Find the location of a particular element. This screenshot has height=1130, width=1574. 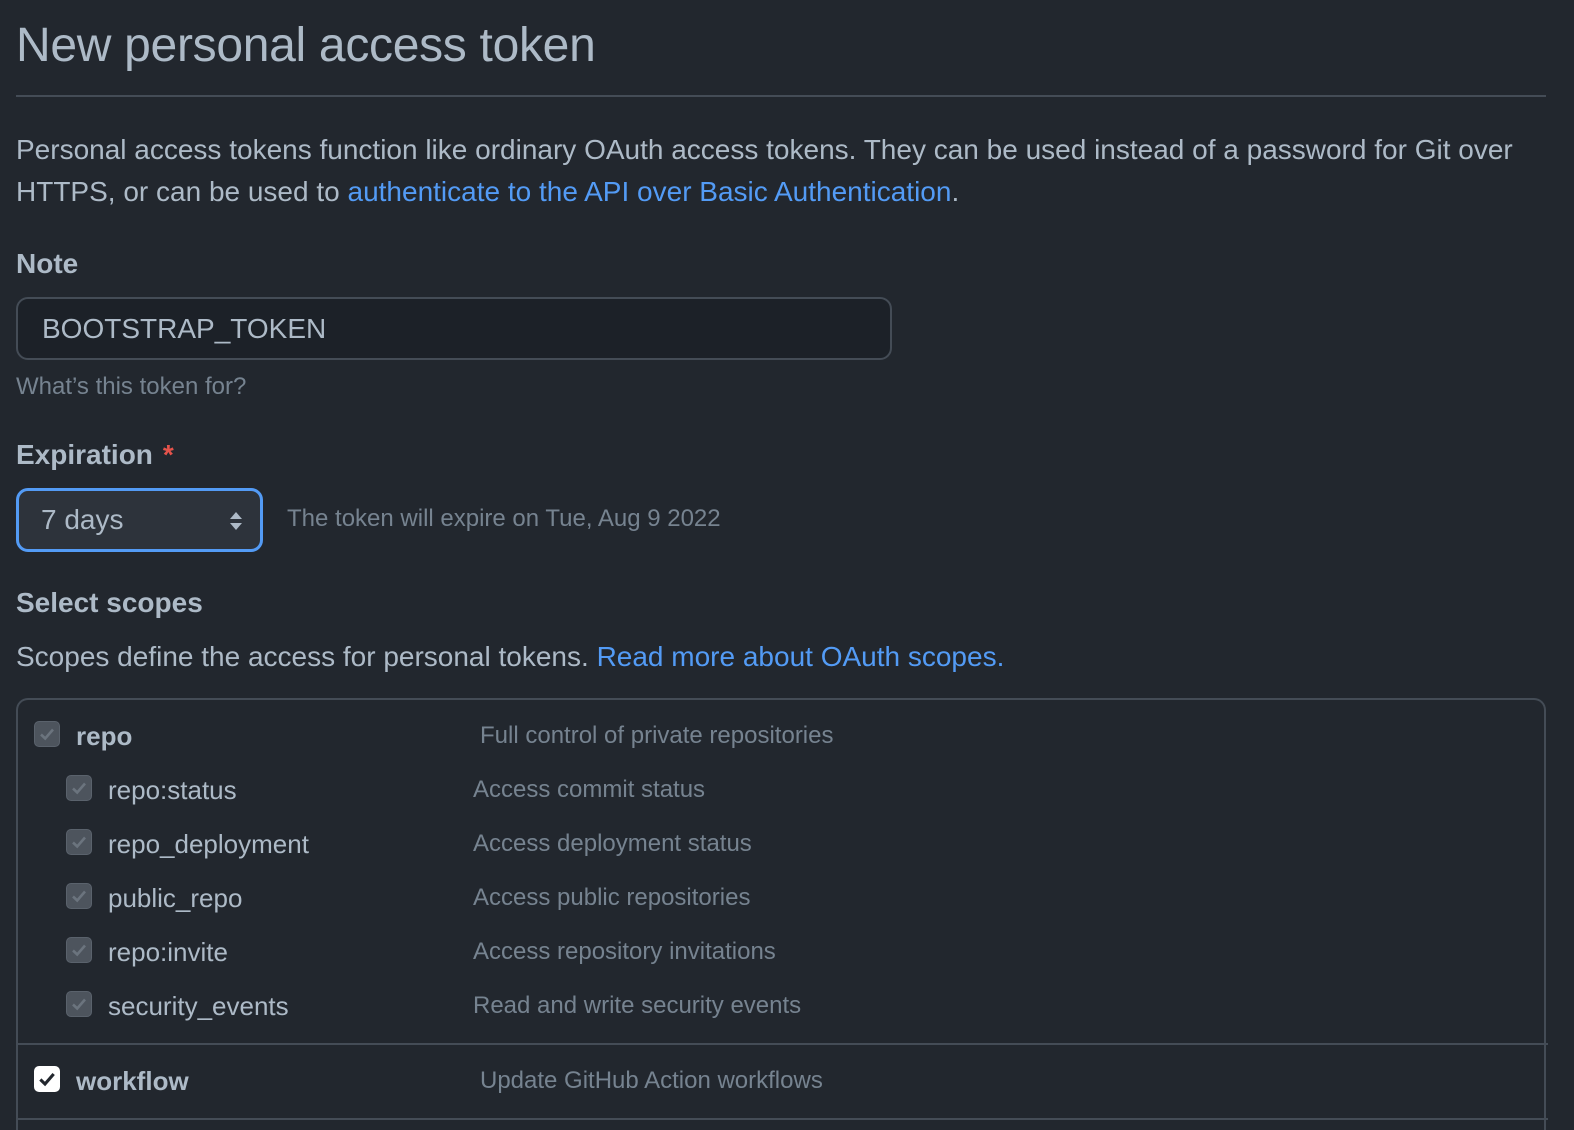

scope-name-repo-deployment: repo_deployment is located at coordinates (208, 844).